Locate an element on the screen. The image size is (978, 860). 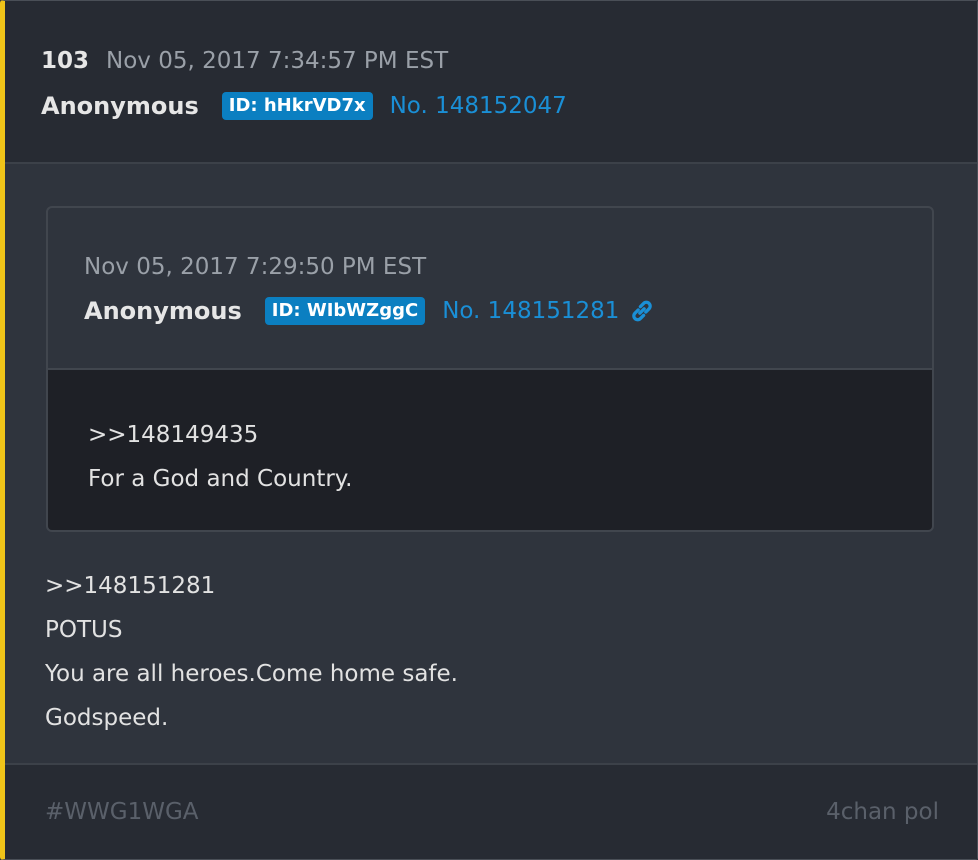
post-text-line: Godspeed. is located at coordinates (107, 718).